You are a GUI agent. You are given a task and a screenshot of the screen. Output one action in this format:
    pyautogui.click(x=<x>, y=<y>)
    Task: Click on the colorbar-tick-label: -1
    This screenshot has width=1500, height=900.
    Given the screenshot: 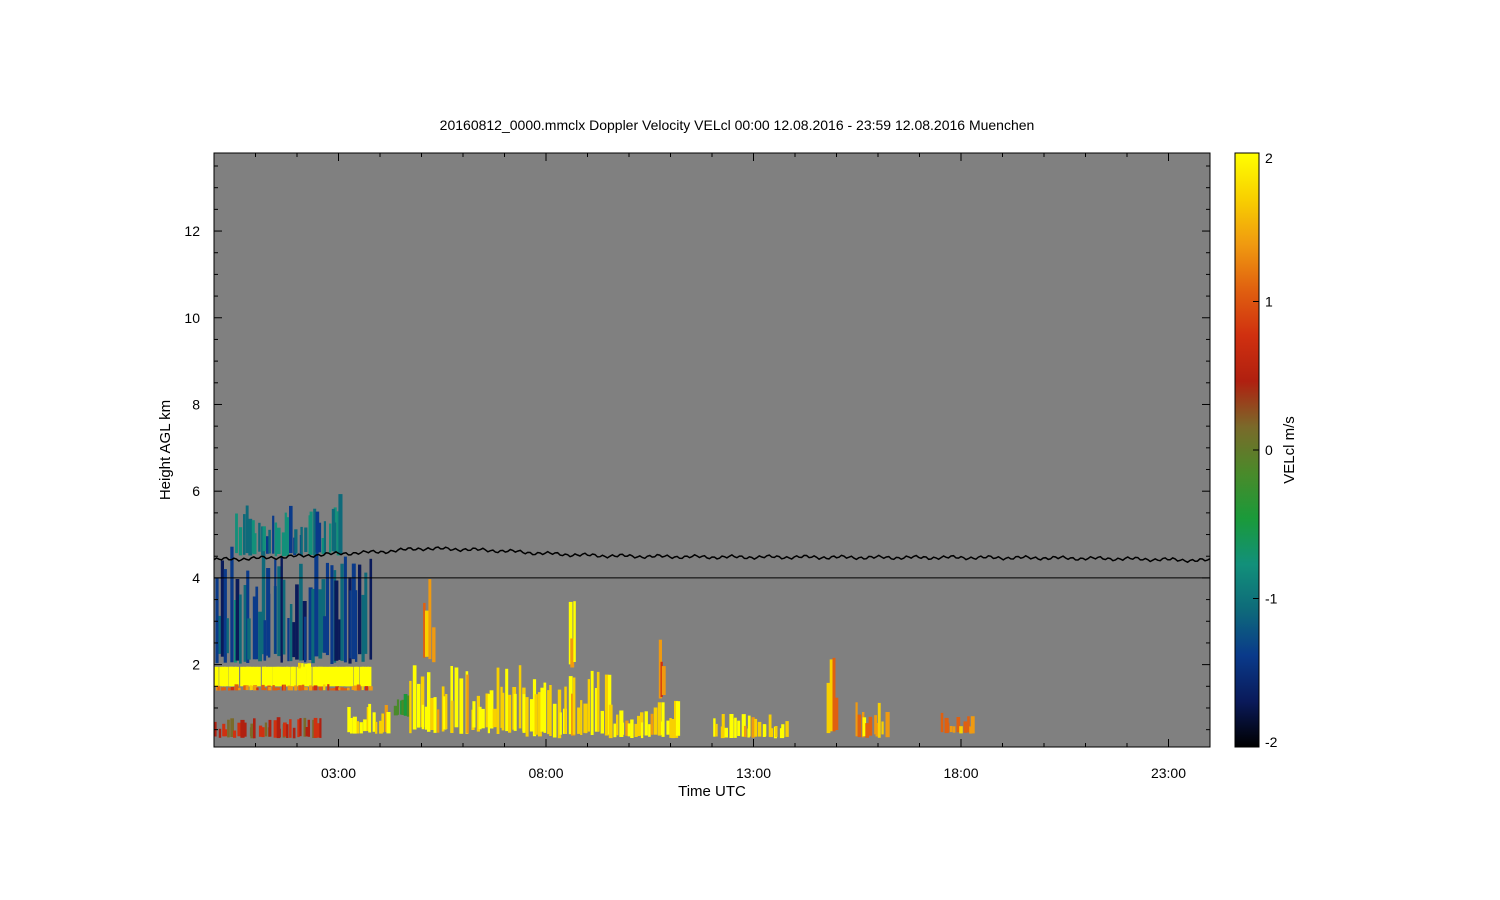 What is the action you would take?
    pyautogui.click(x=1271, y=599)
    